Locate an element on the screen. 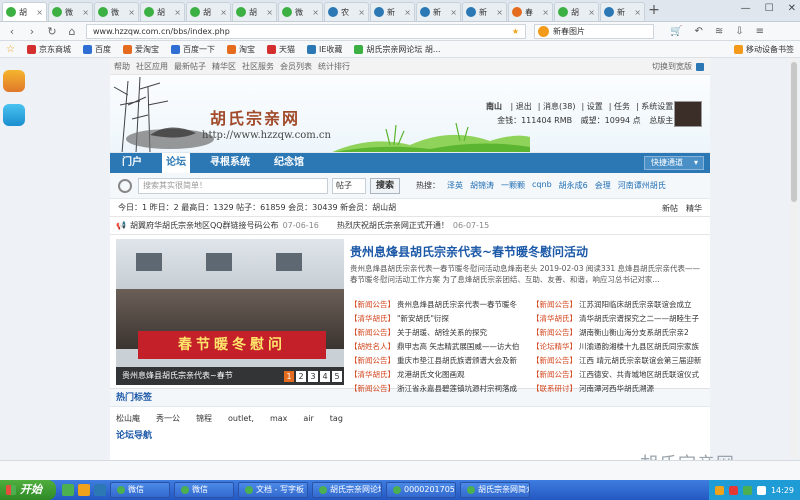  username-link: 南山 is located at coordinates (494, 106).